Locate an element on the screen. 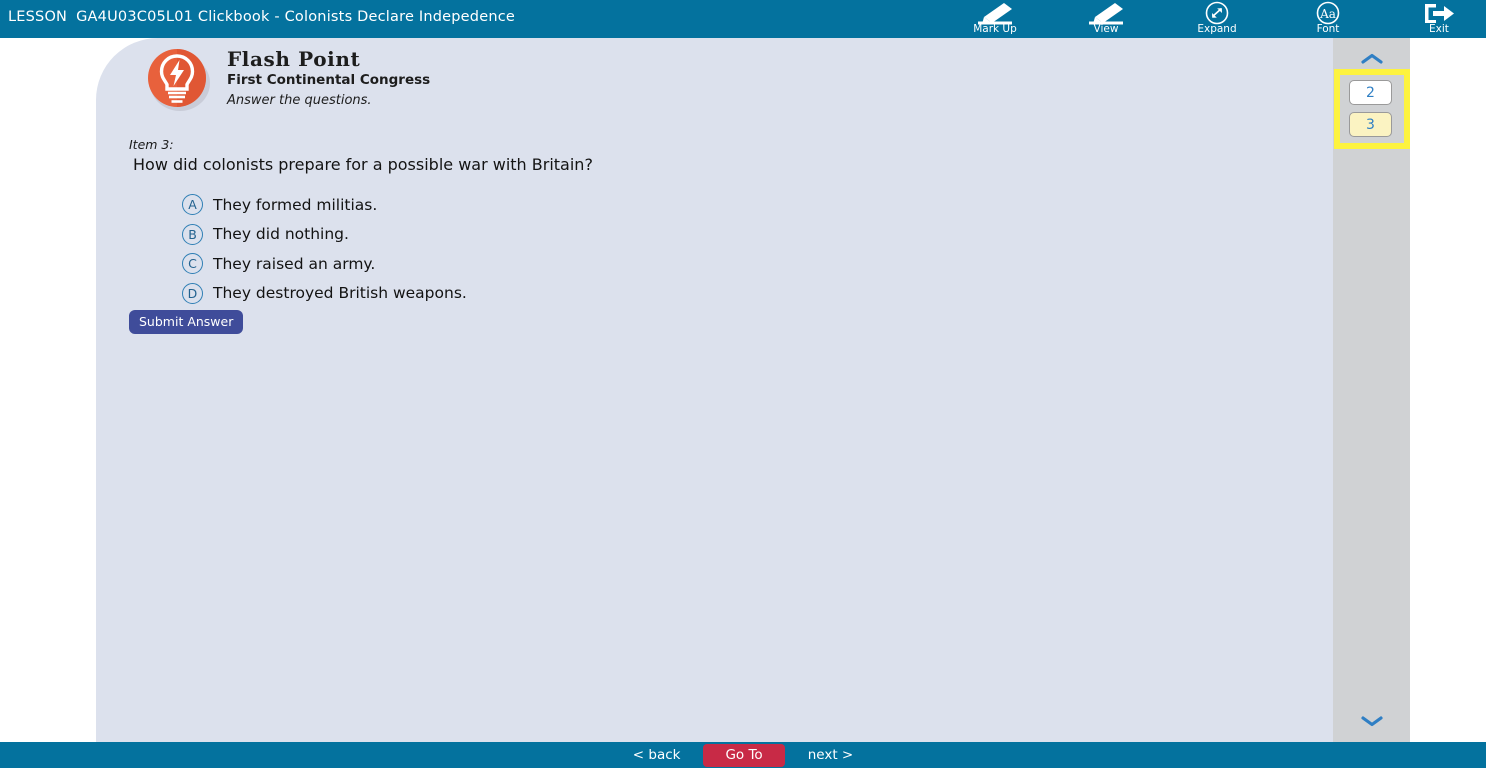 This screenshot has height=768, width=1486. svg-text: Aa is located at coordinates (1327, 14).